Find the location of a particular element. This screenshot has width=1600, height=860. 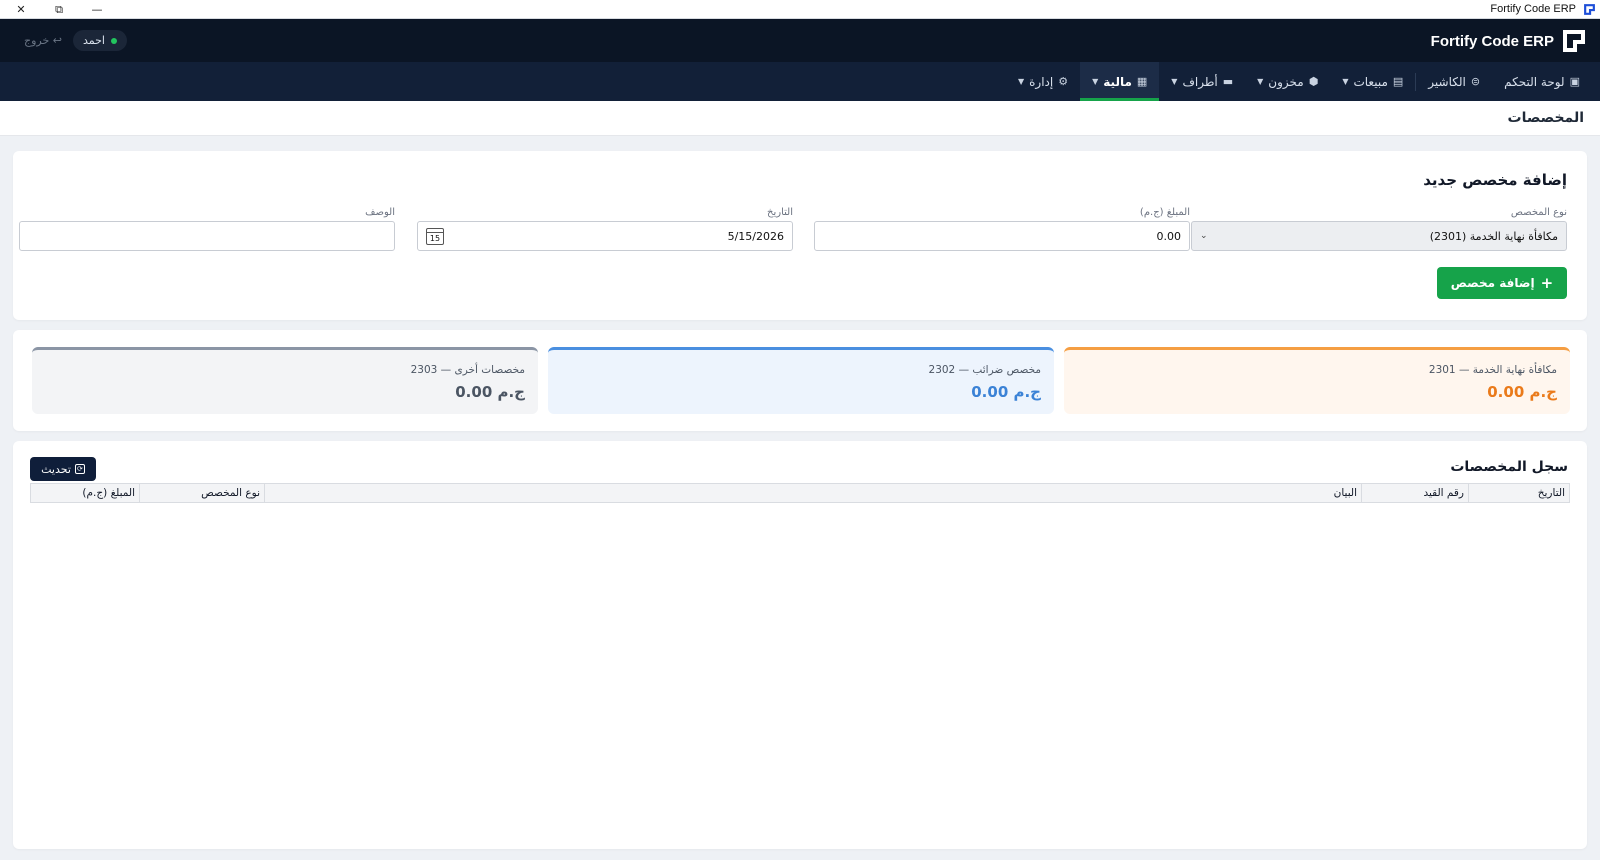

stat-label: 2302 — مخصص ضرائب is located at coordinates (984, 370).